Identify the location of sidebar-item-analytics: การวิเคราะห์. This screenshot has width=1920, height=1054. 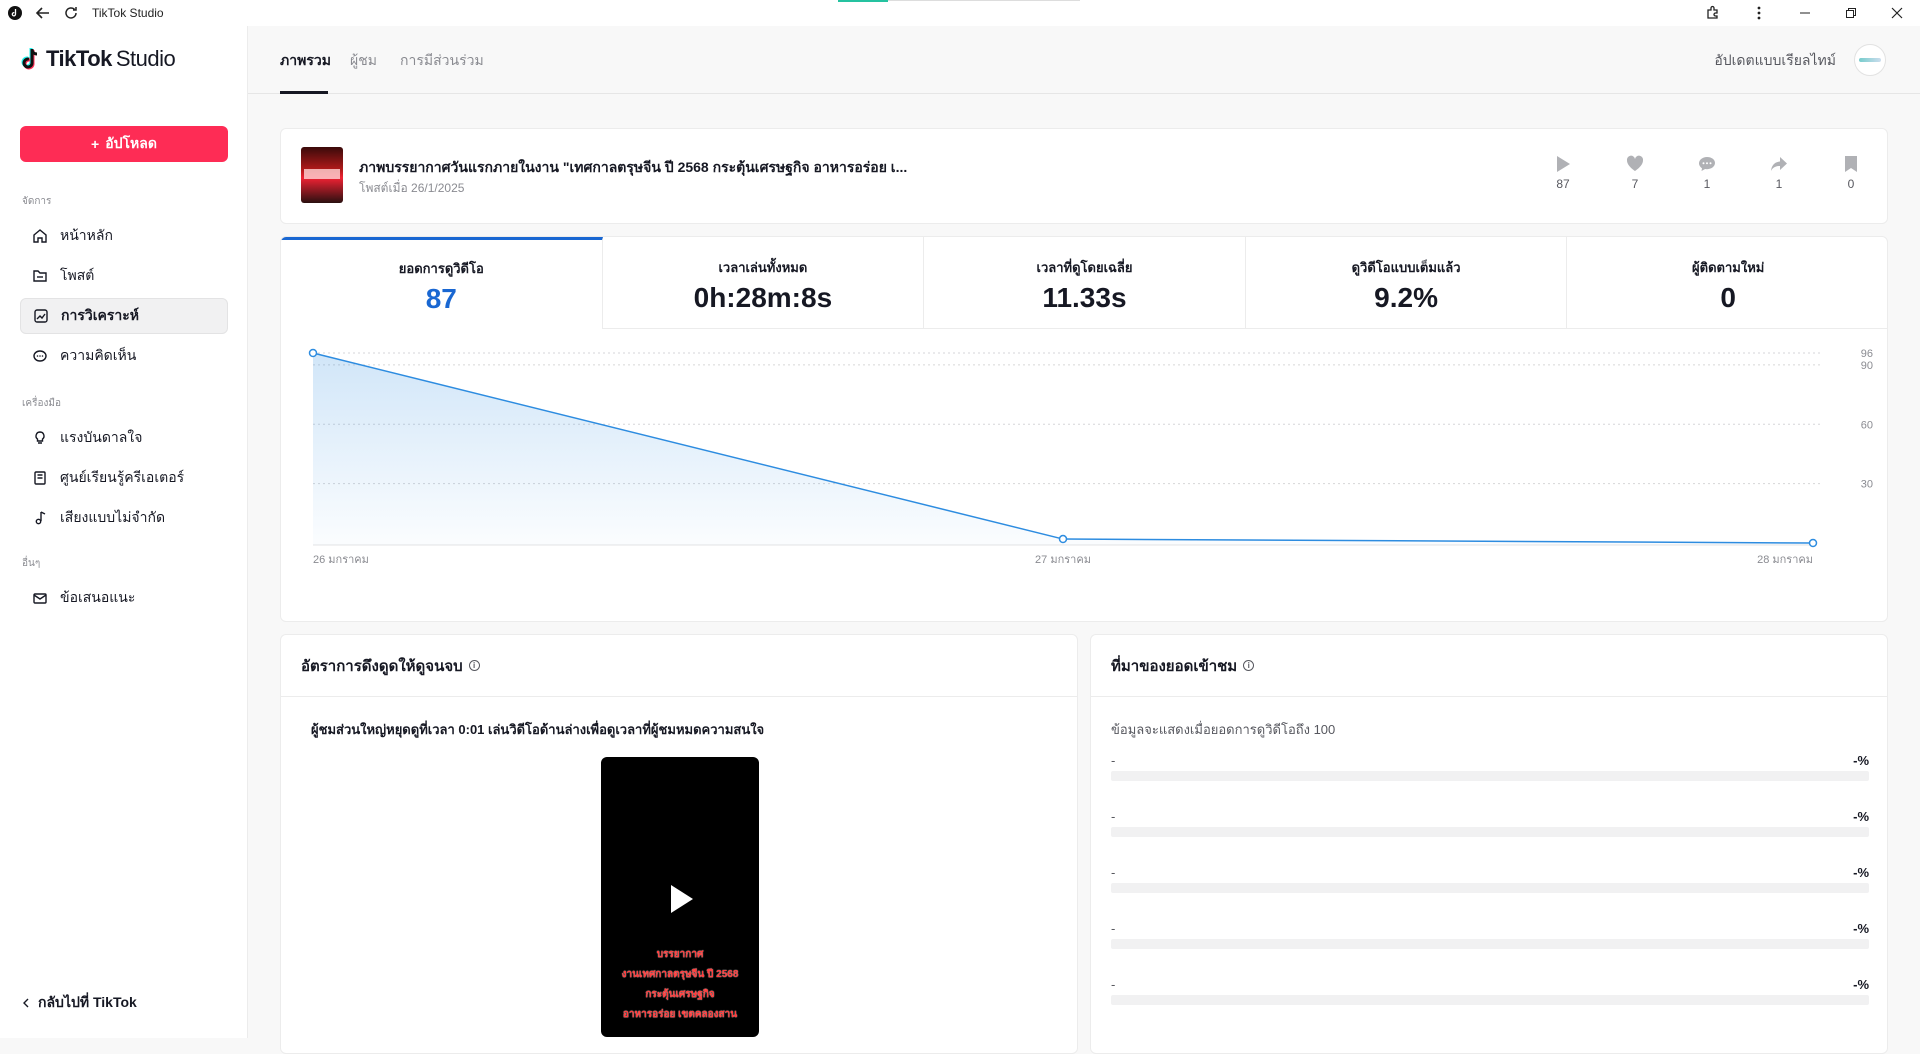
(124, 316).